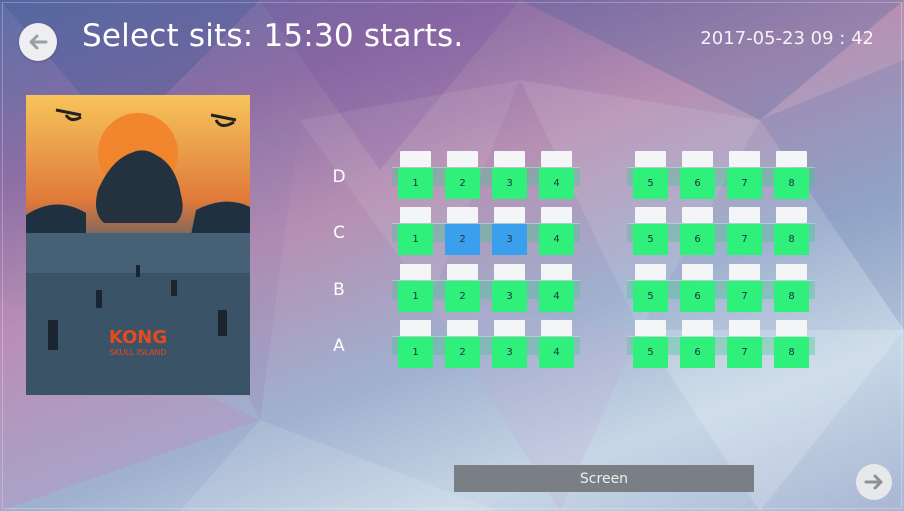 This screenshot has height=511, width=904. I want to click on seat-c2: 2, so click(462, 231).